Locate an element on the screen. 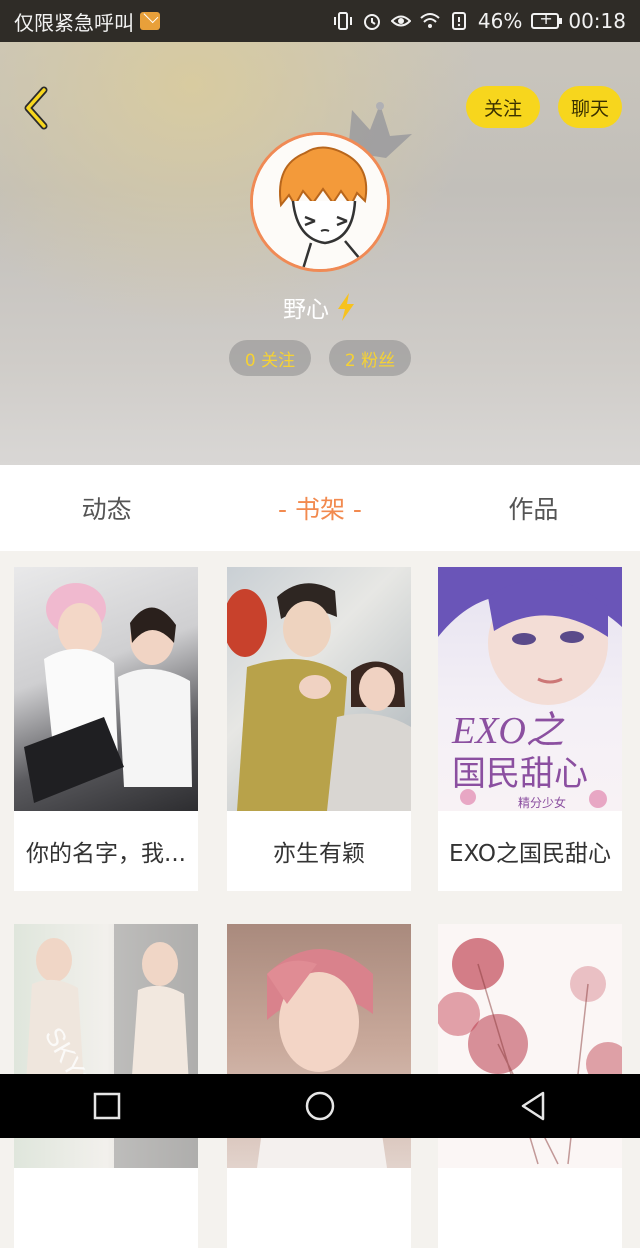 This screenshot has width=640, height=1248. nickname-row: 野心 is located at coordinates (320, 307).